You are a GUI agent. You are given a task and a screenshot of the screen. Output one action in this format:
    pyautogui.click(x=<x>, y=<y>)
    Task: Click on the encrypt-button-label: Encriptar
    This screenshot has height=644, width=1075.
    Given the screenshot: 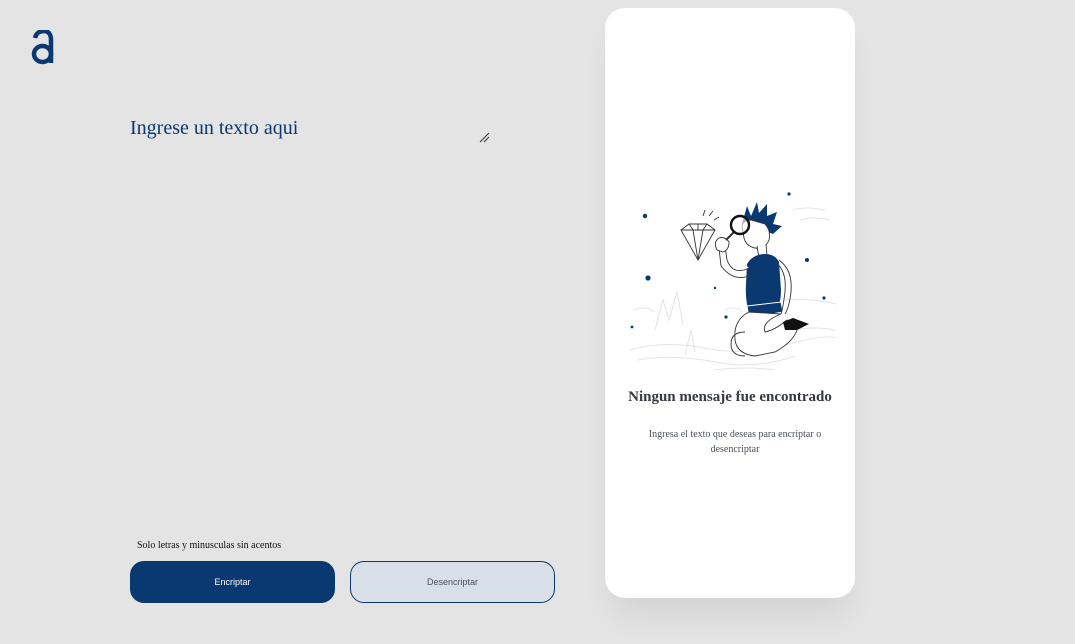 What is the action you would take?
    pyautogui.click(x=232, y=582)
    